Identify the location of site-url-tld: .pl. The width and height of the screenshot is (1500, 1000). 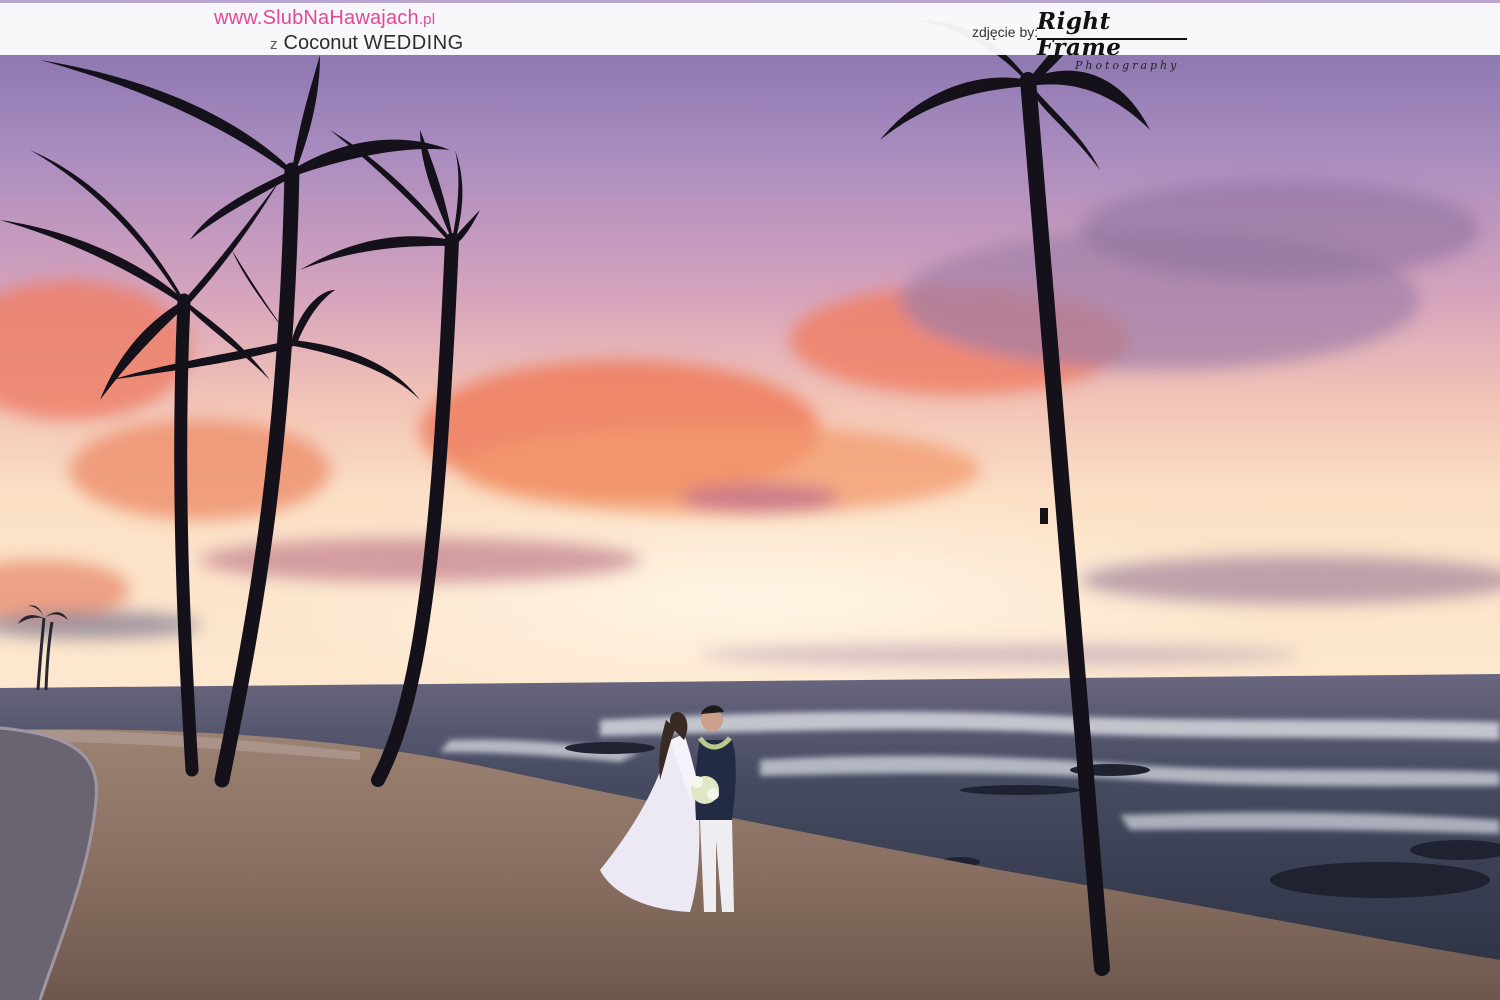
(427, 19).